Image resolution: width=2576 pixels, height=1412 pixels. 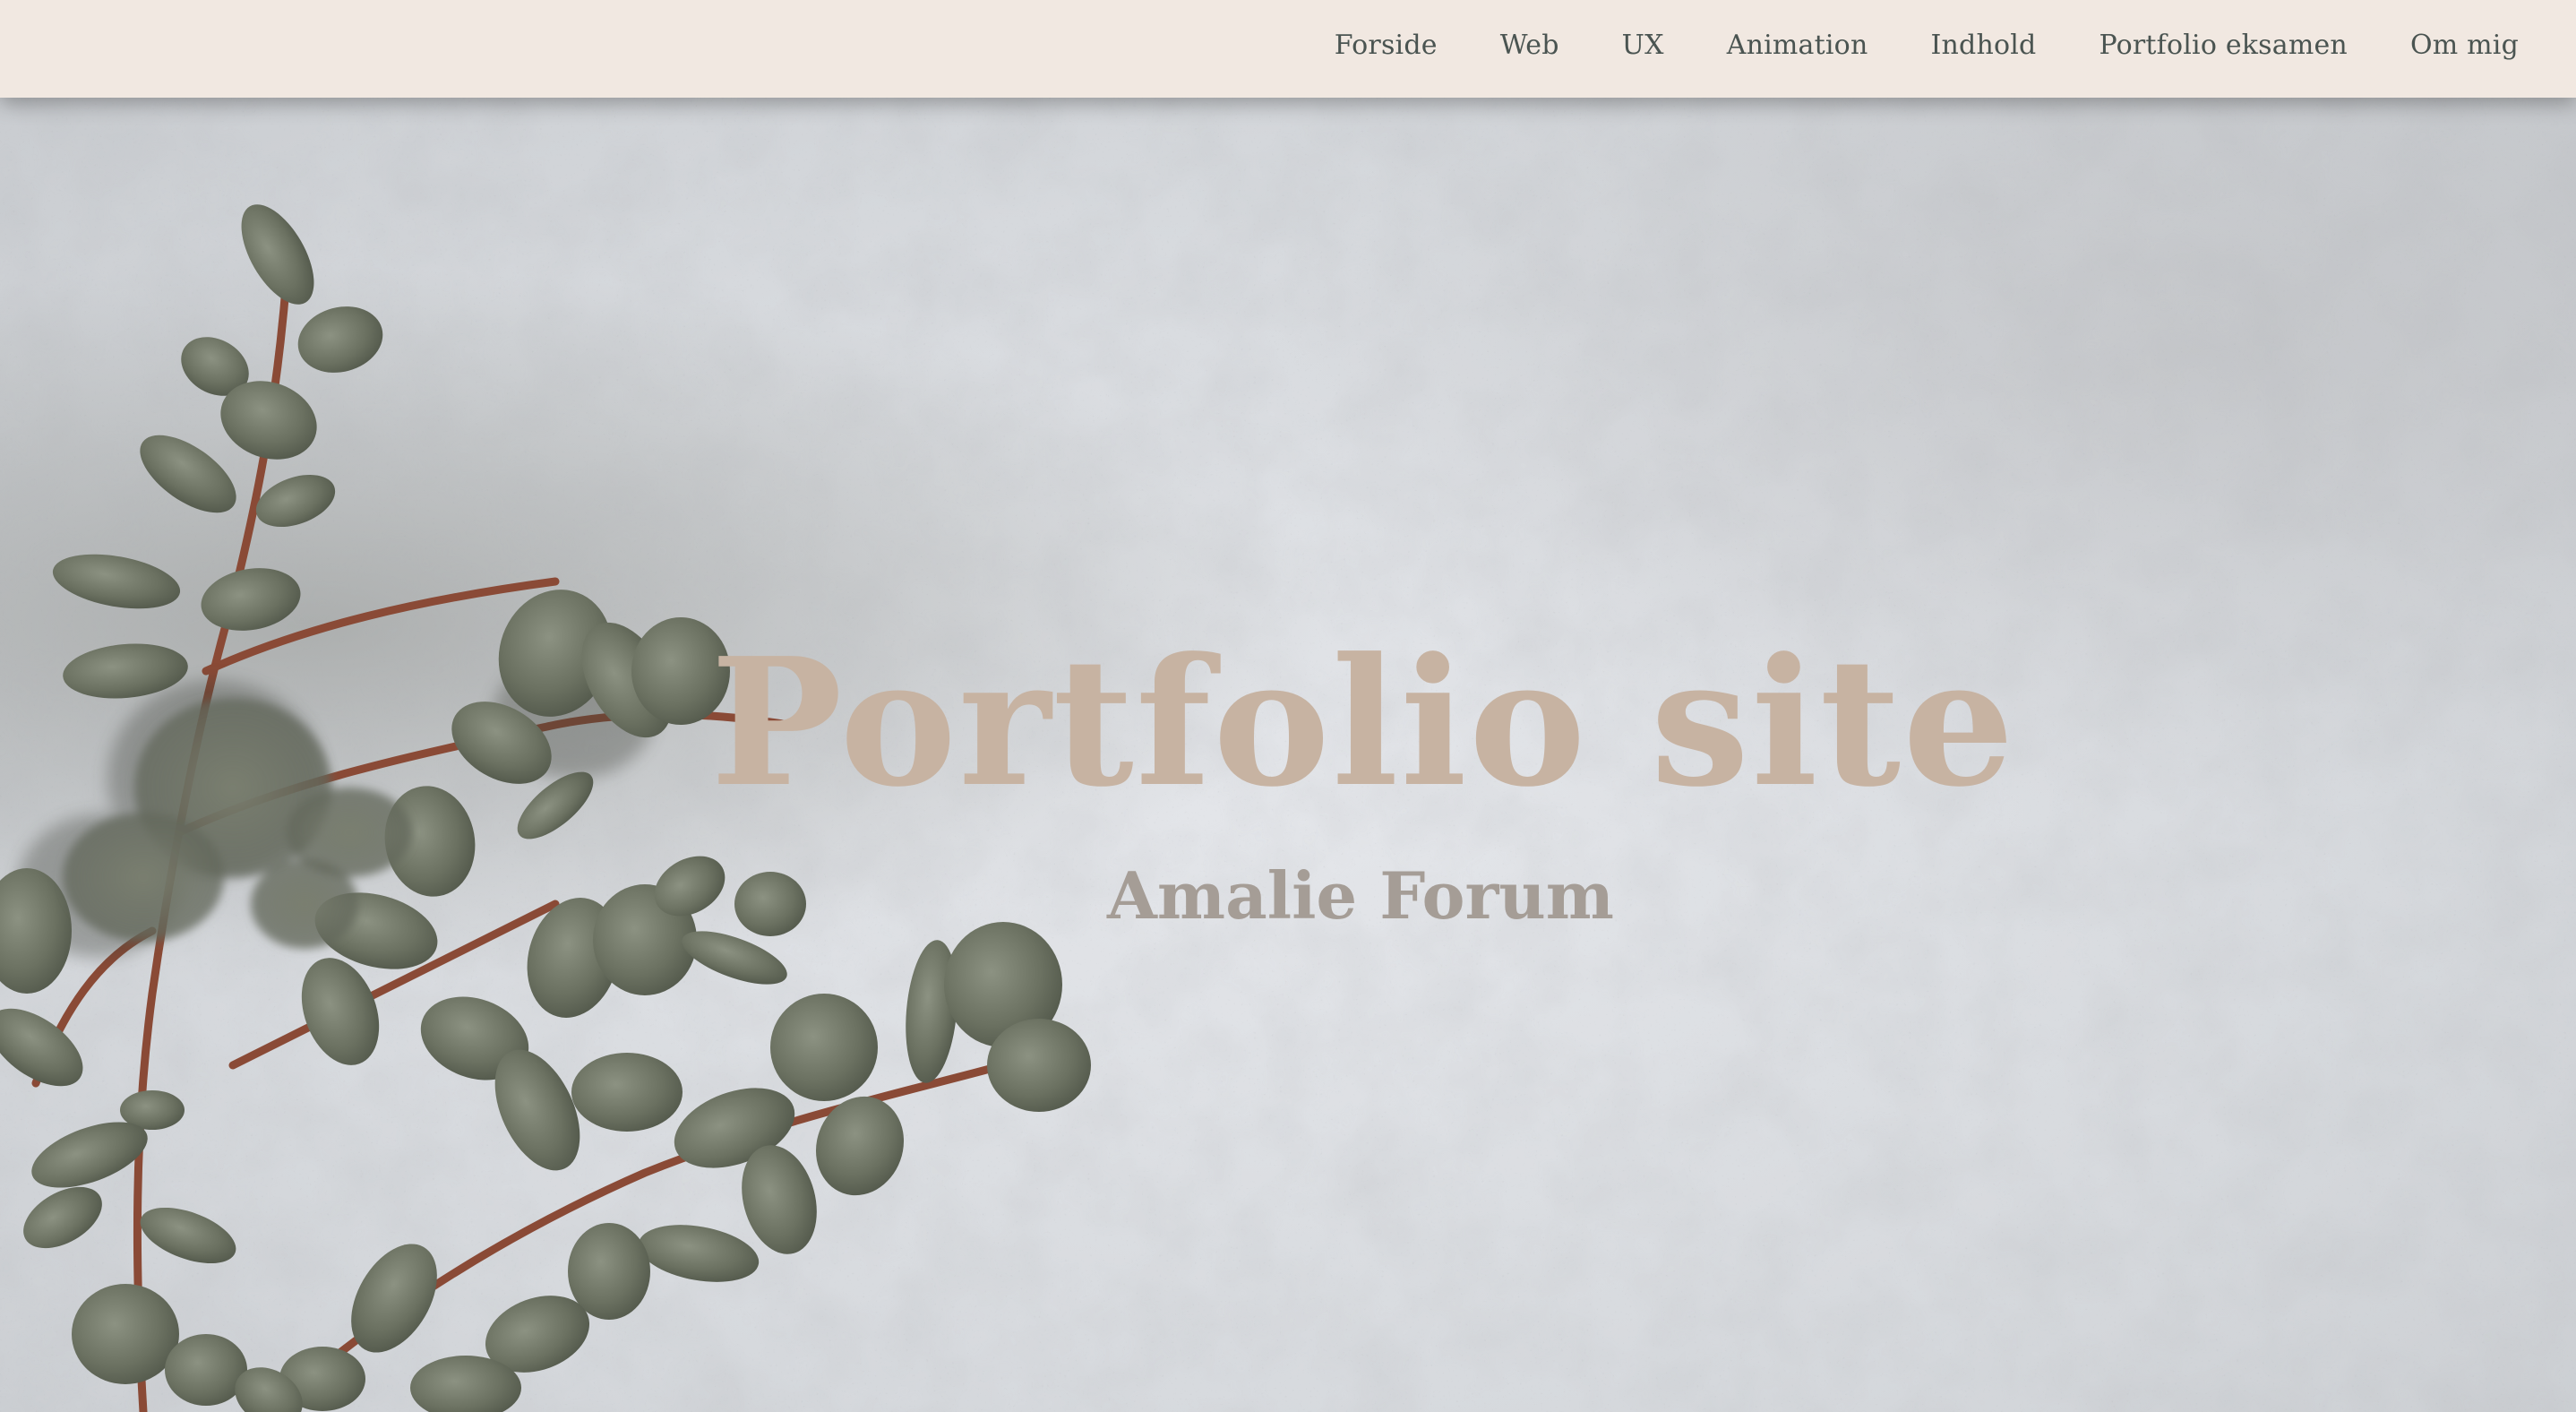 I want to click on nav-link-web: Web, so click(x=1529, y=45).